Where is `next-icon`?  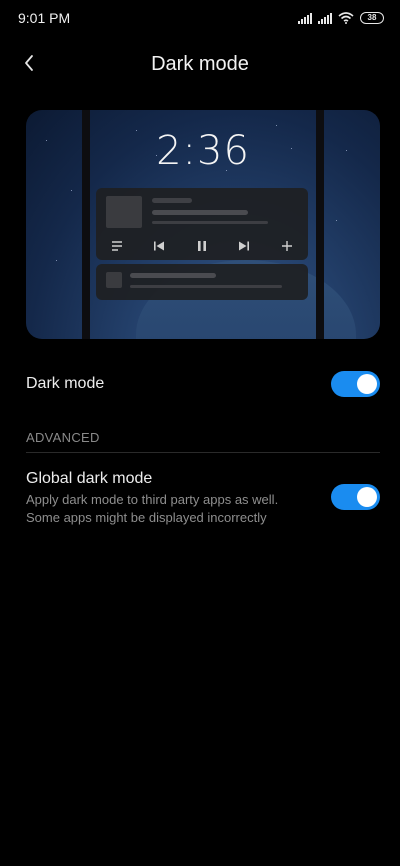 next-icon is located at coordinates (244, 246).